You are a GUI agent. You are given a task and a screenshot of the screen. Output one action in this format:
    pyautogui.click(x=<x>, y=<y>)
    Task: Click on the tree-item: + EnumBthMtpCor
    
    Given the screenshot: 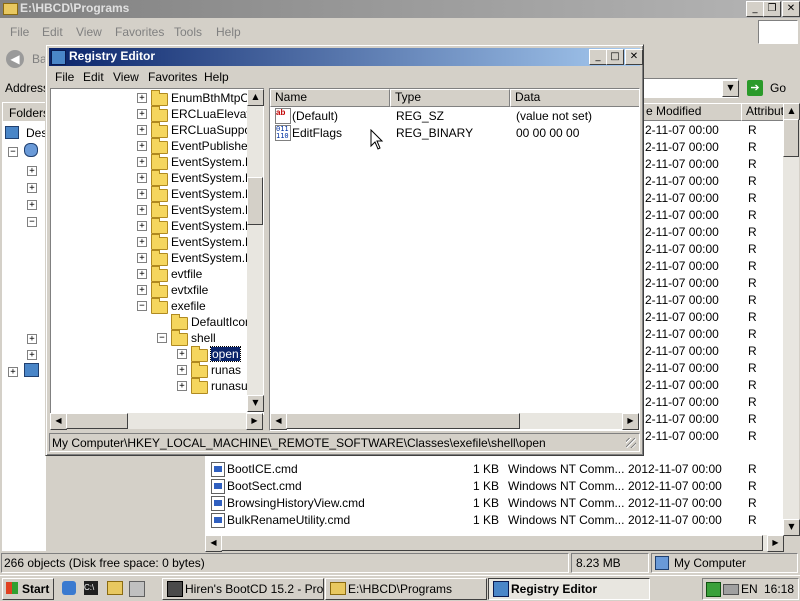 What is the action you would take?
    pyautogui.click(x=155, y=98)
    